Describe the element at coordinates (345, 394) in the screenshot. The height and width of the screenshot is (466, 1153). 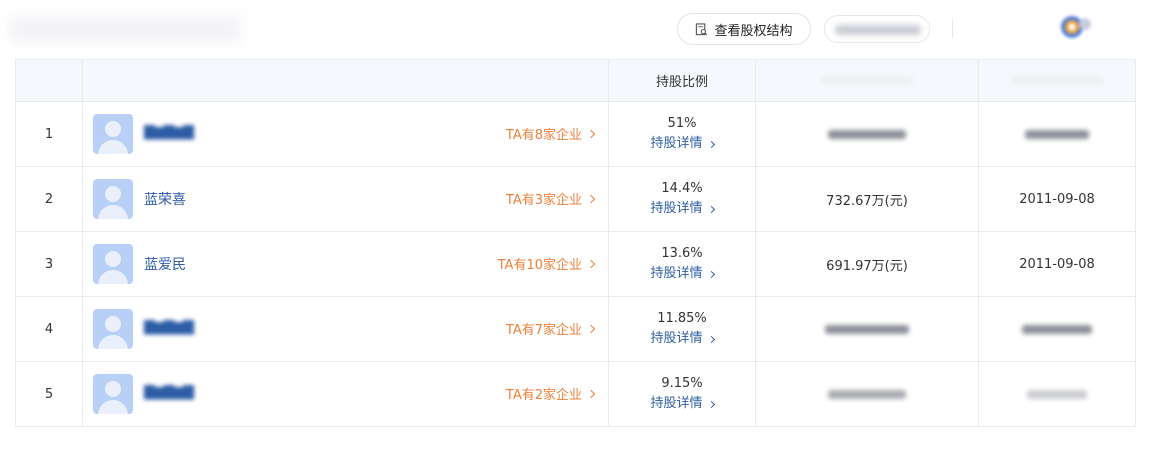
I see `shareholder-cell: ▇▆▇▆▇ TA有2家企业` at that location.